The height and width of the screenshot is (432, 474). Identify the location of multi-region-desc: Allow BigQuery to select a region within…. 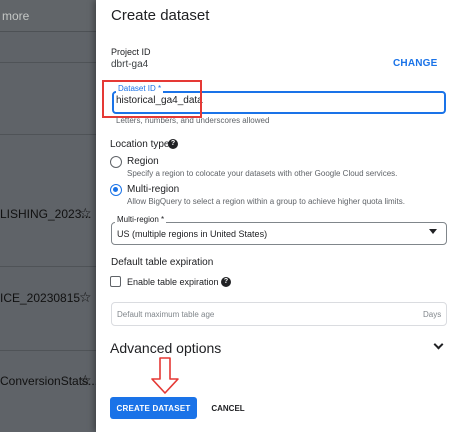
(266, 201).